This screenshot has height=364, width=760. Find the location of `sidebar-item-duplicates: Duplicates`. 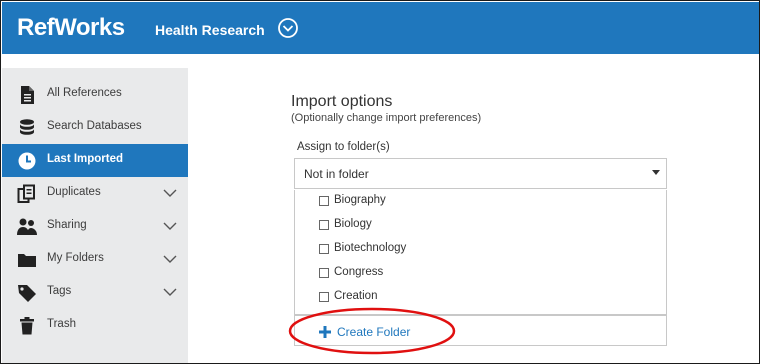

sidebar-item-duplicates: Duplicates is located at coordinates (95, 193).